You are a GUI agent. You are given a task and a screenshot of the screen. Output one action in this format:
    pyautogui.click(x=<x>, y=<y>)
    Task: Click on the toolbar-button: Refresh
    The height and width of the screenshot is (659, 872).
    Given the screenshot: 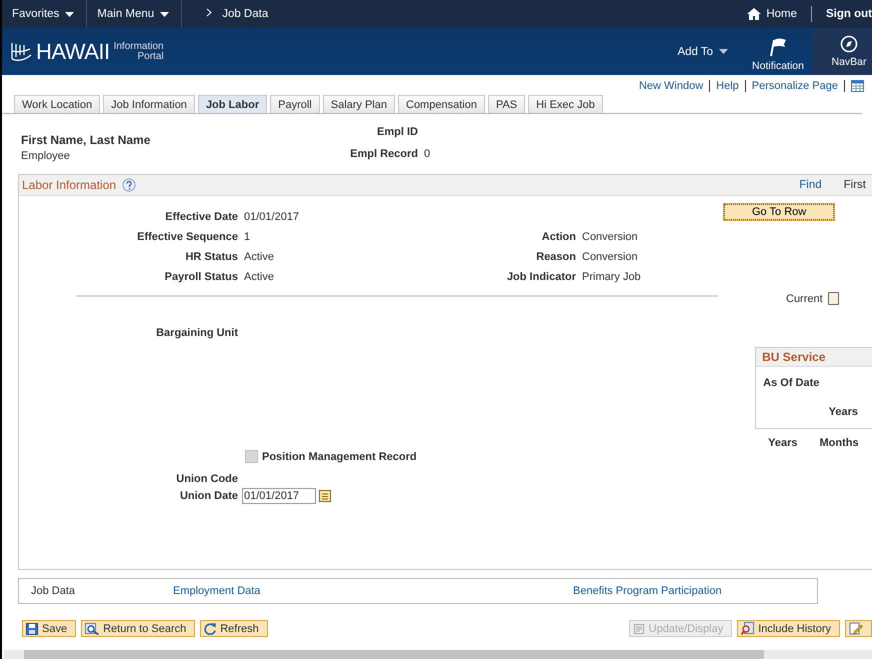 What is the action you would take?
    pyautogui.click(x=234, y=628)
    